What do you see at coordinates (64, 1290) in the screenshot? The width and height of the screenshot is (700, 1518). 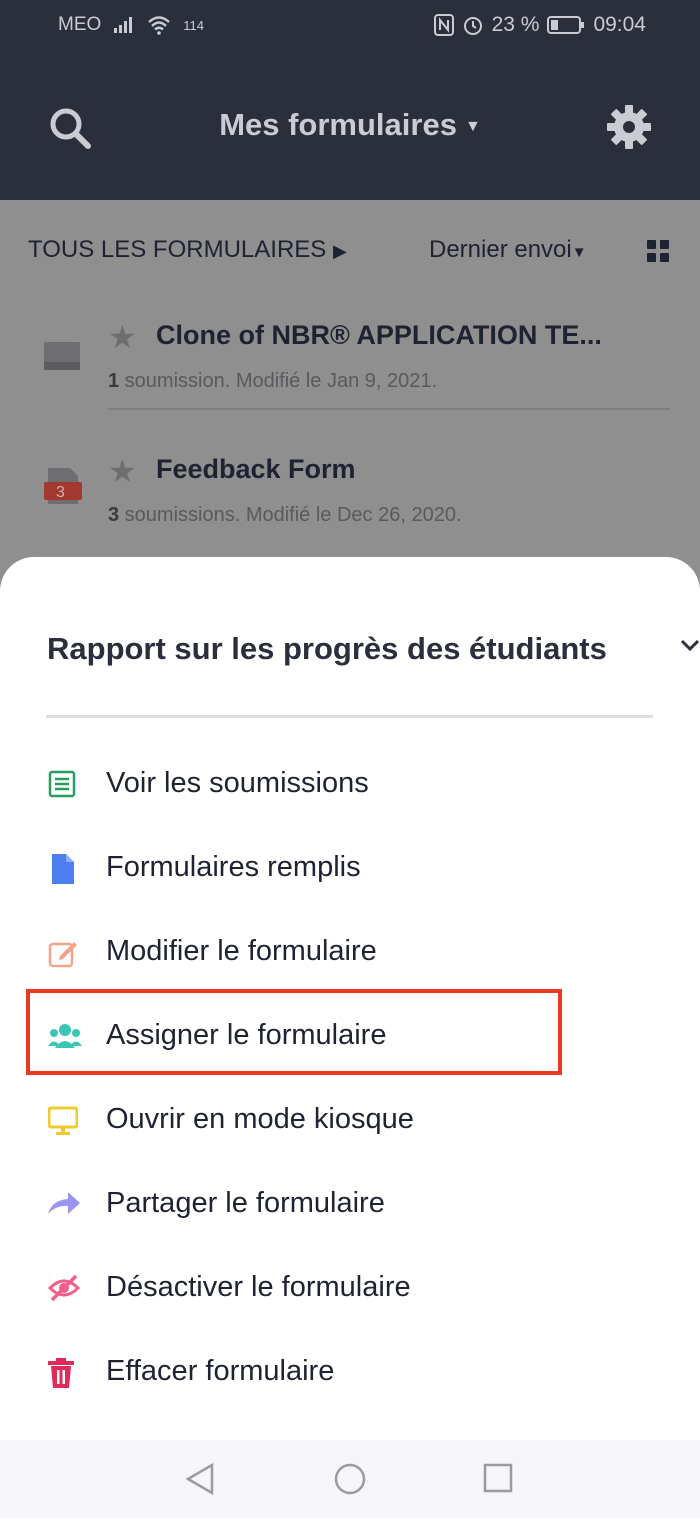 I see `eye-off-icon` at bounding box center [64, 1290].